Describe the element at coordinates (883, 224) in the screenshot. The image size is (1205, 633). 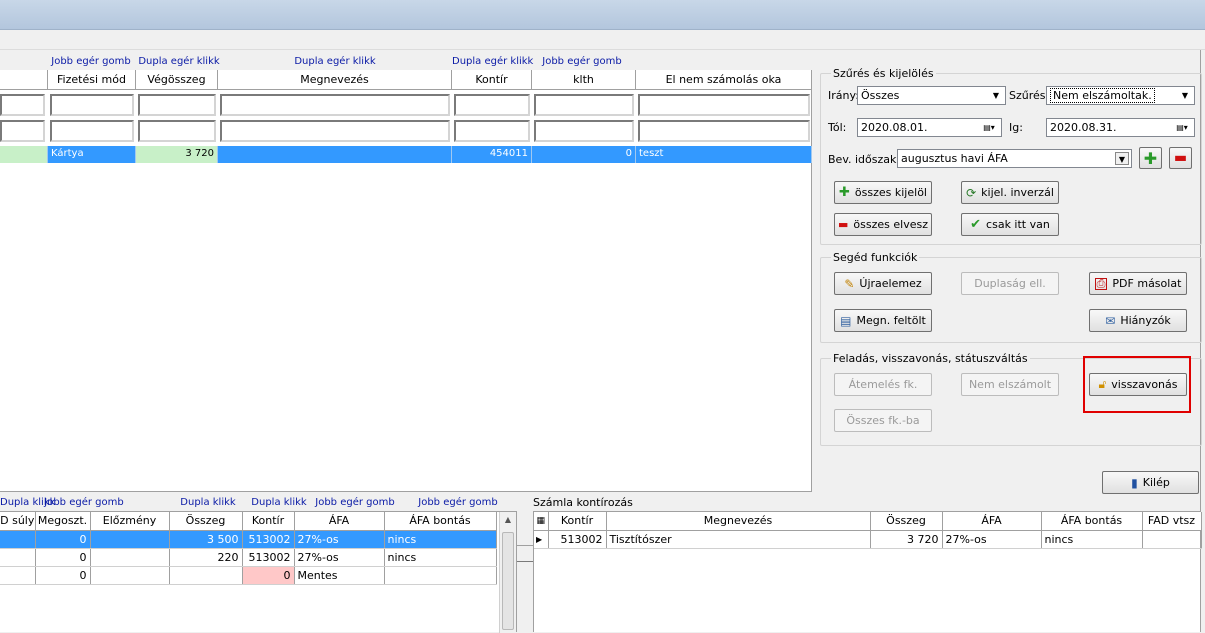
I see `osszes-elvesz-button: ▬ összes elvesz` at that location.